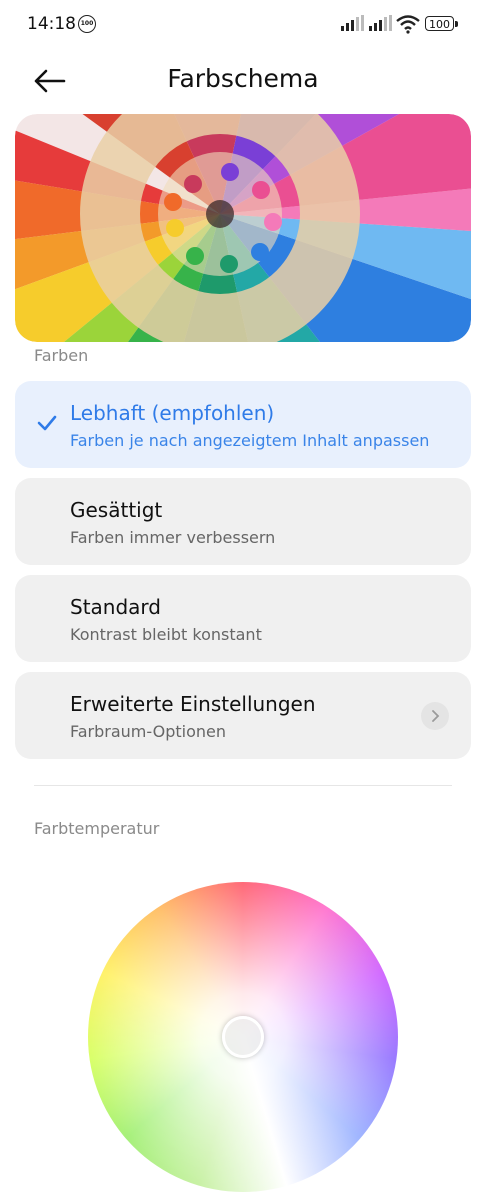  Describe the element at coordinates (47, 423) in the screenshot. I see `check-icon` at that location.